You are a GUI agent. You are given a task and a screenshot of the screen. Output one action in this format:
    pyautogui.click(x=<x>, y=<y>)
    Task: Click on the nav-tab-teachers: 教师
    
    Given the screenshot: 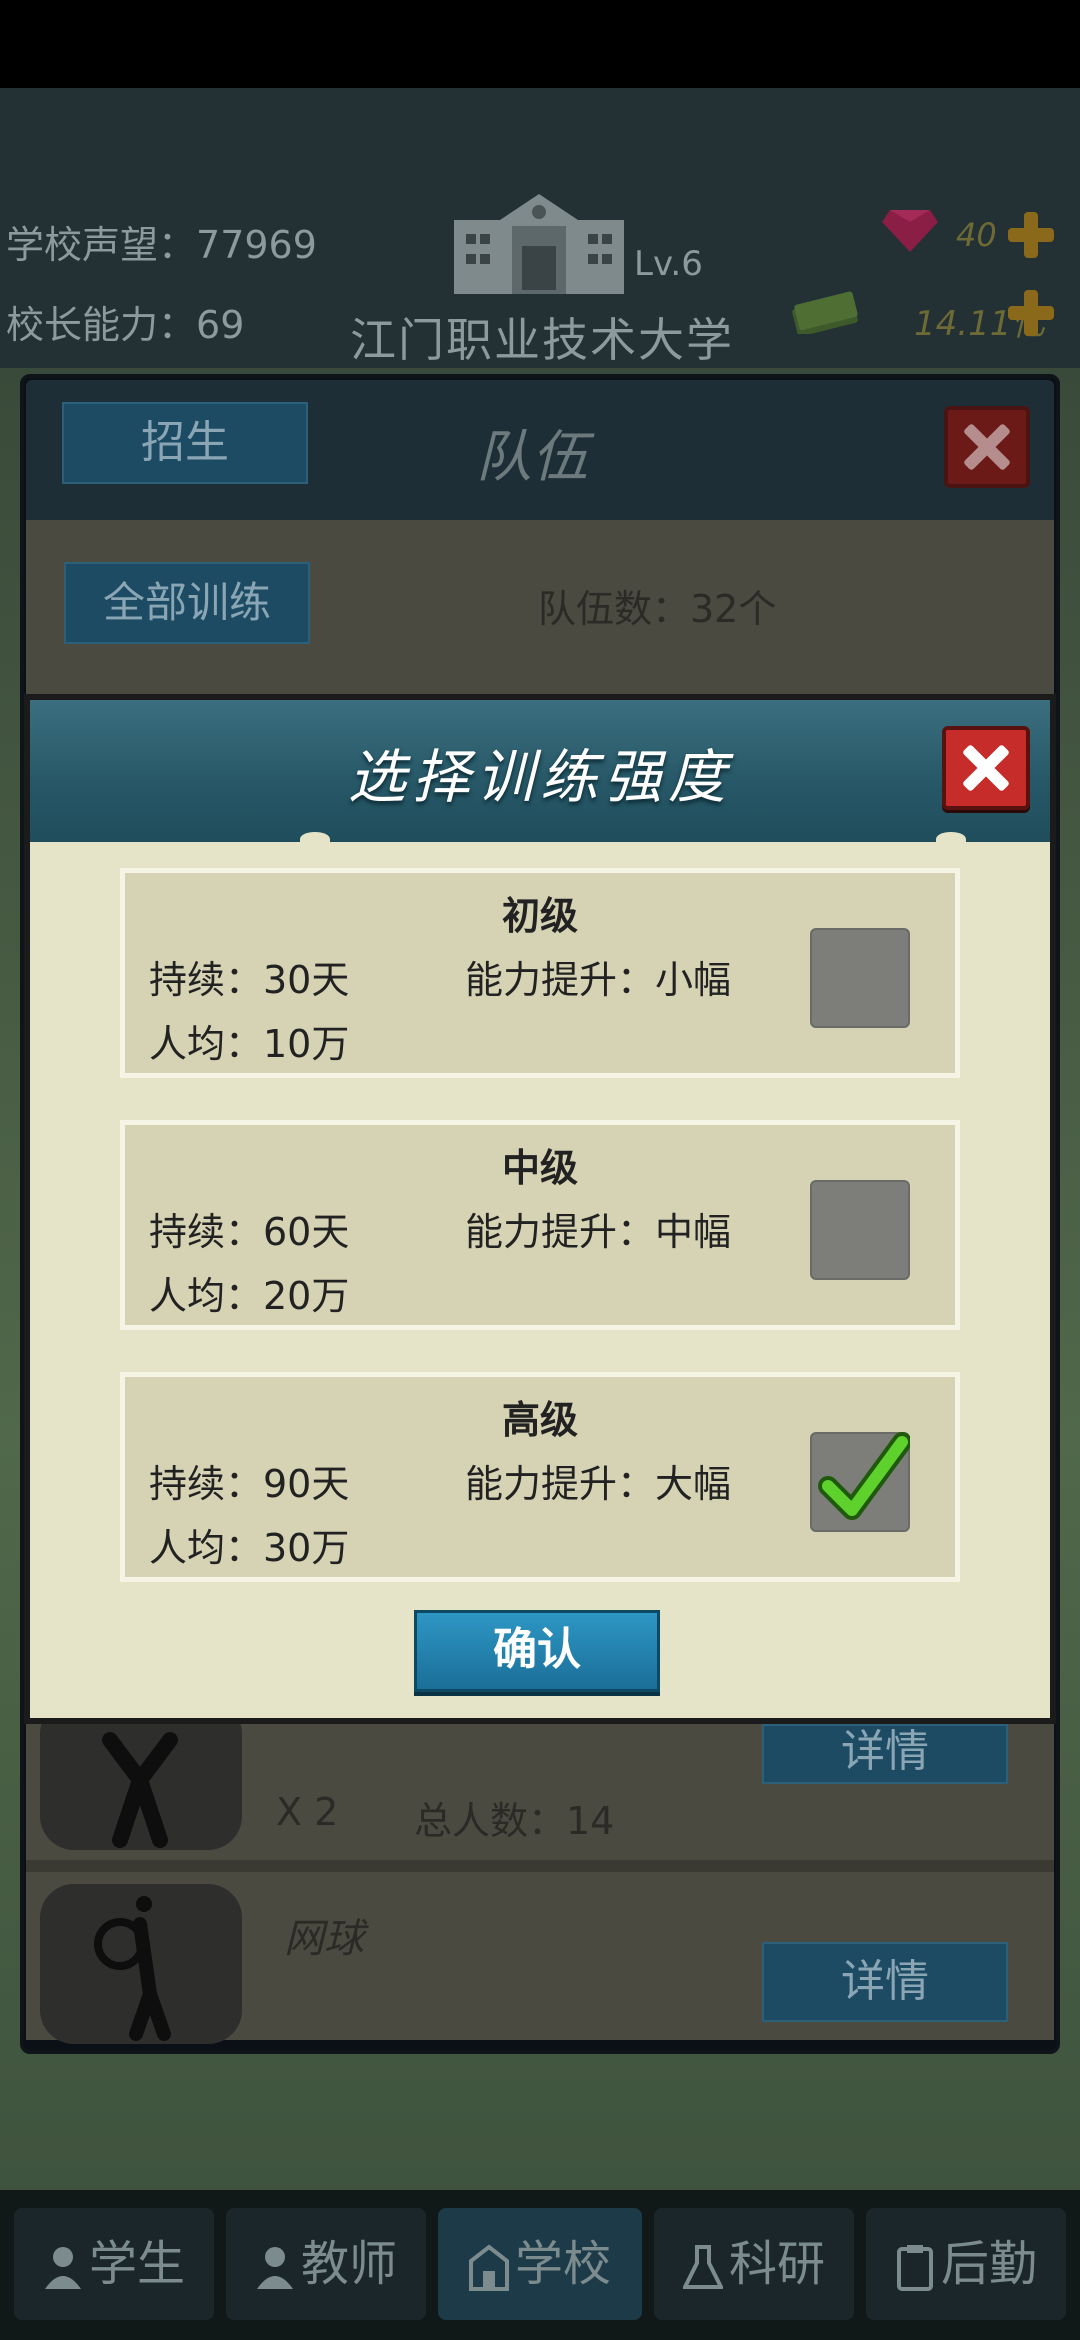 What is the action you would take?
    pyautogui.click(x=326, y=2264)
    